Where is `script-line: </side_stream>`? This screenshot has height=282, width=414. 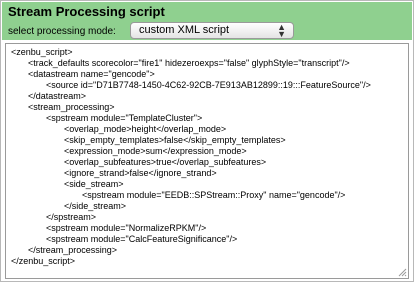
script-line: </side_stream> is located at coordinates (95, 206).